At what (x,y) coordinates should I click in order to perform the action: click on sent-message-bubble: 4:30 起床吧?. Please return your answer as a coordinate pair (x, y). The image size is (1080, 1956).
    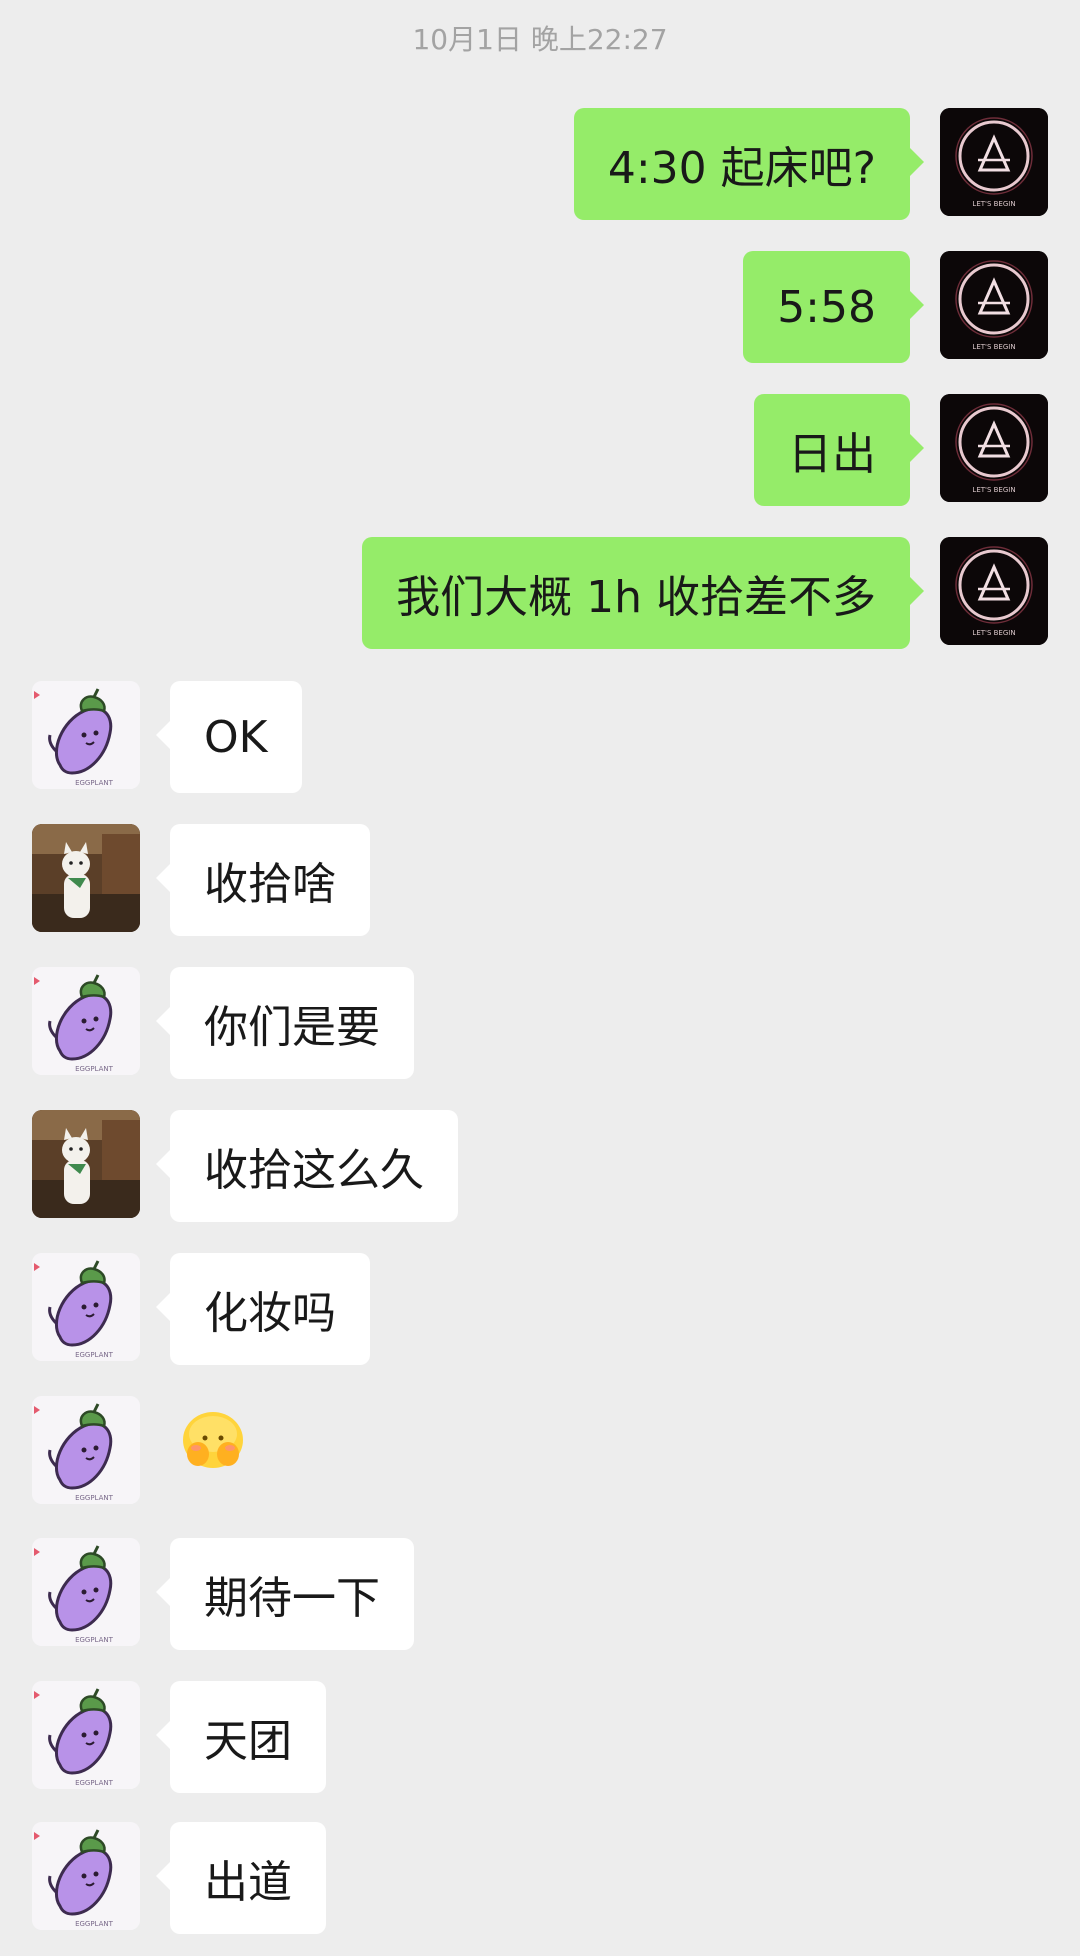
    Looking at the image, I should click on (749, 164).